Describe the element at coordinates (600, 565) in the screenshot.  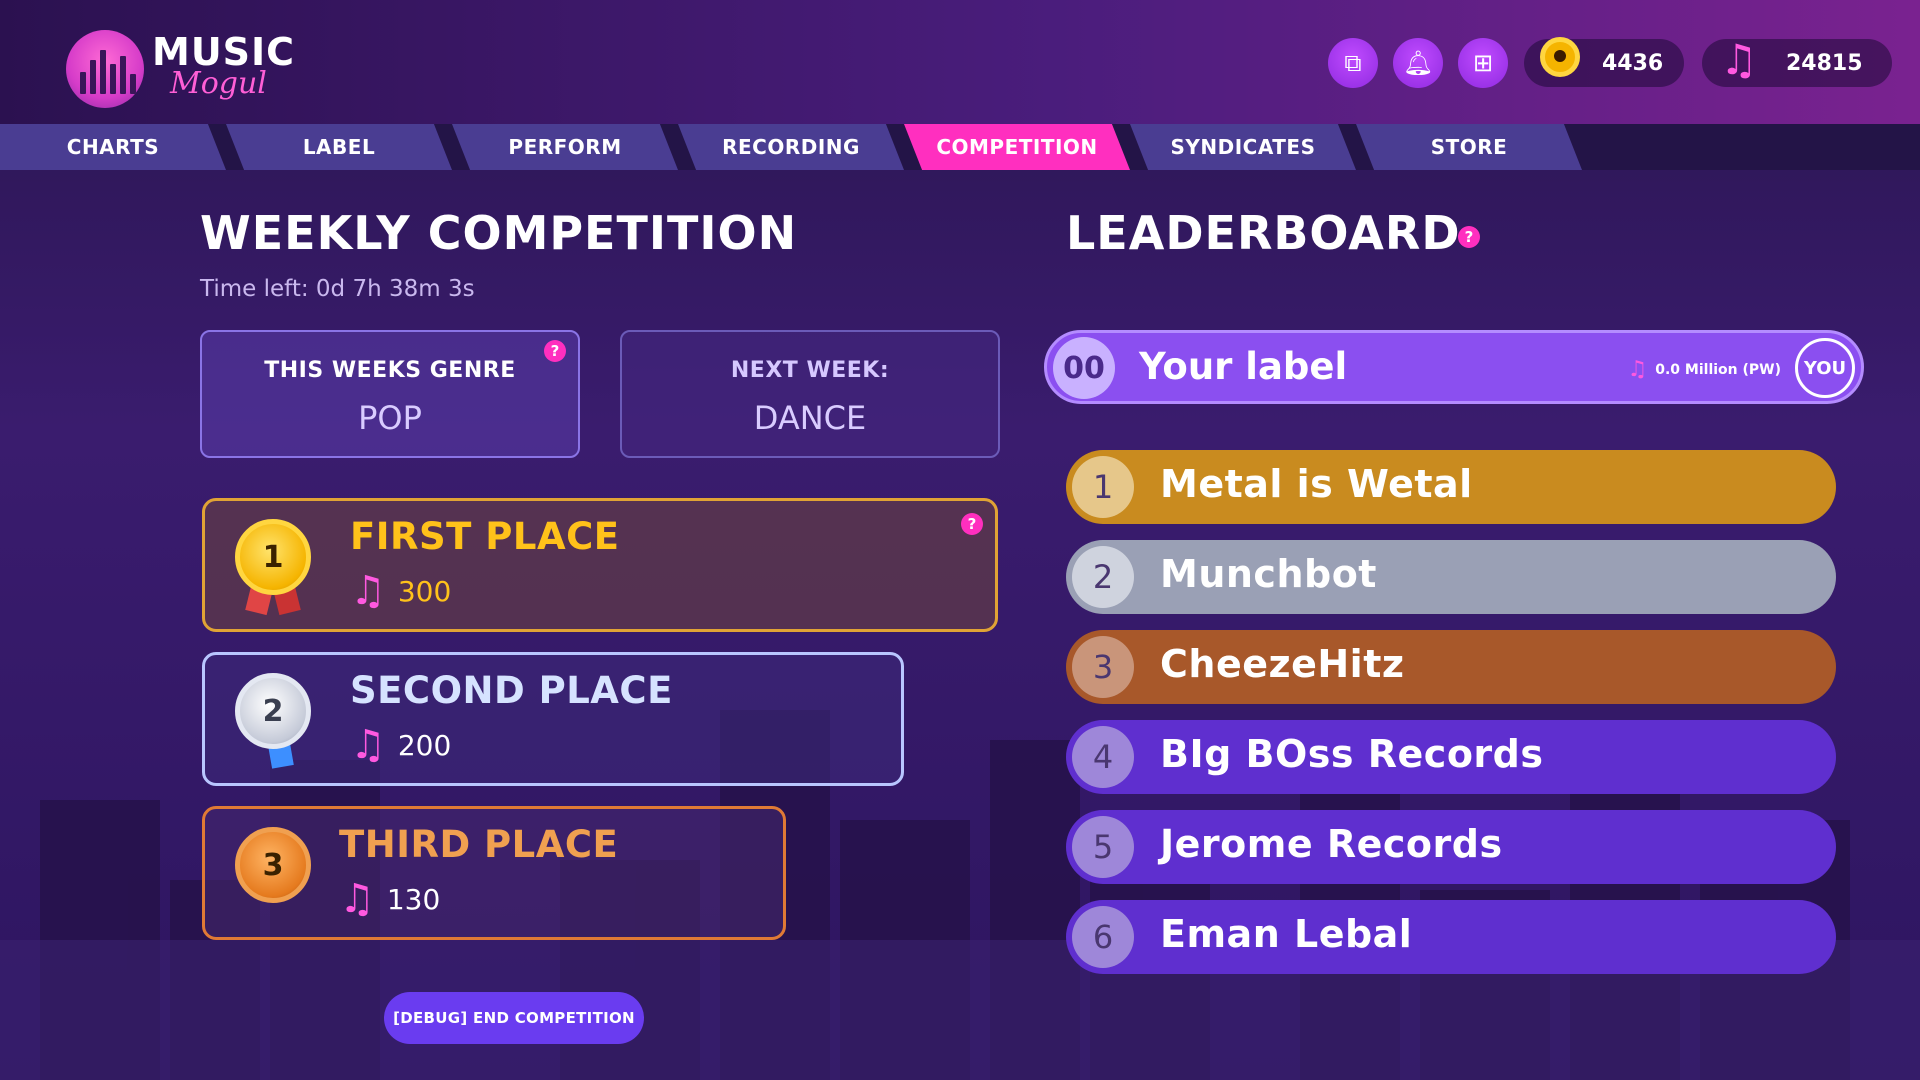
I see `first-place-card: ? 1 FIRST PLACE ♫ 300` at that location.